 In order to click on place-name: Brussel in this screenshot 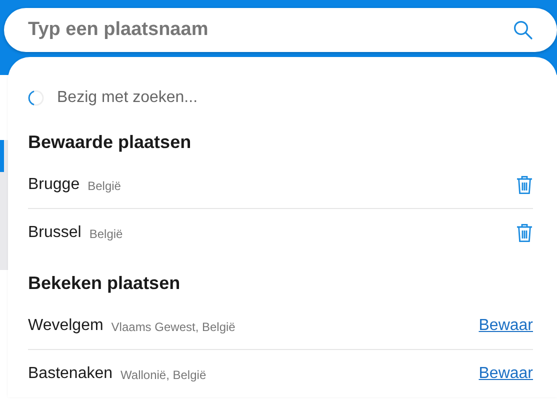, I will do `click(55, 233)`.